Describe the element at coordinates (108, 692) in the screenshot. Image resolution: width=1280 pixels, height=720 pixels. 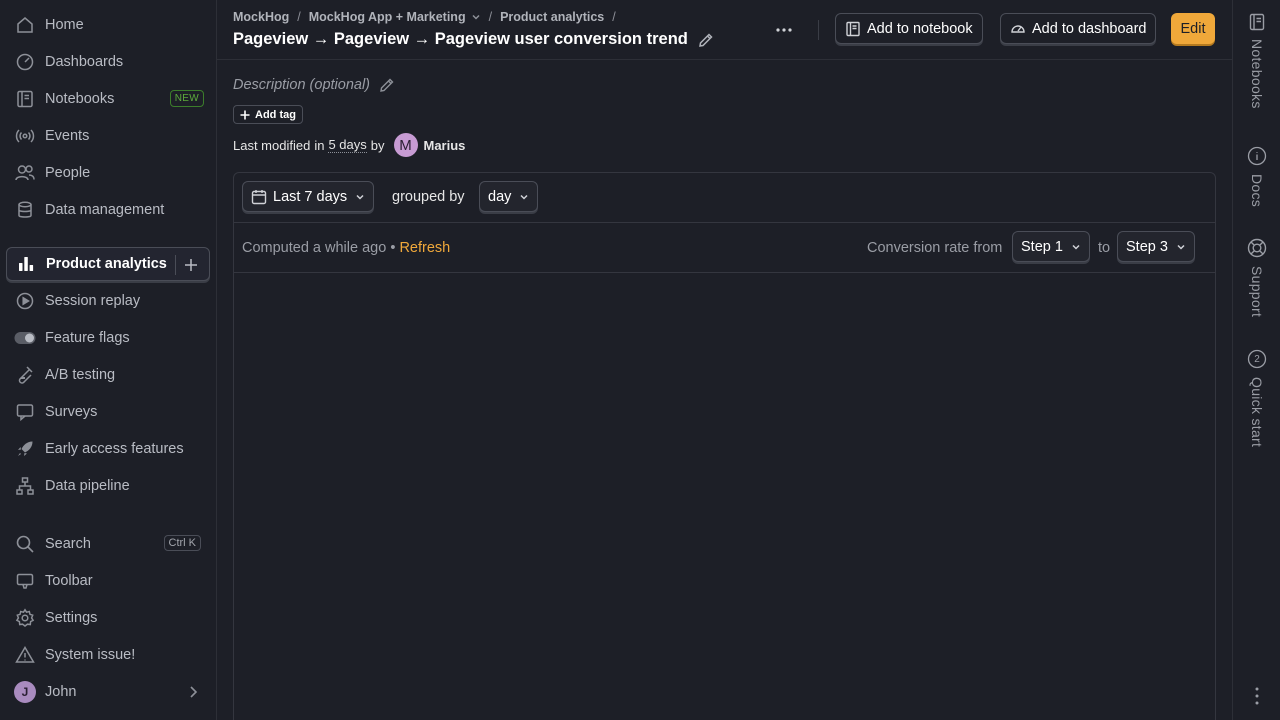
I see `sidebar-item-account: J John` at that location.